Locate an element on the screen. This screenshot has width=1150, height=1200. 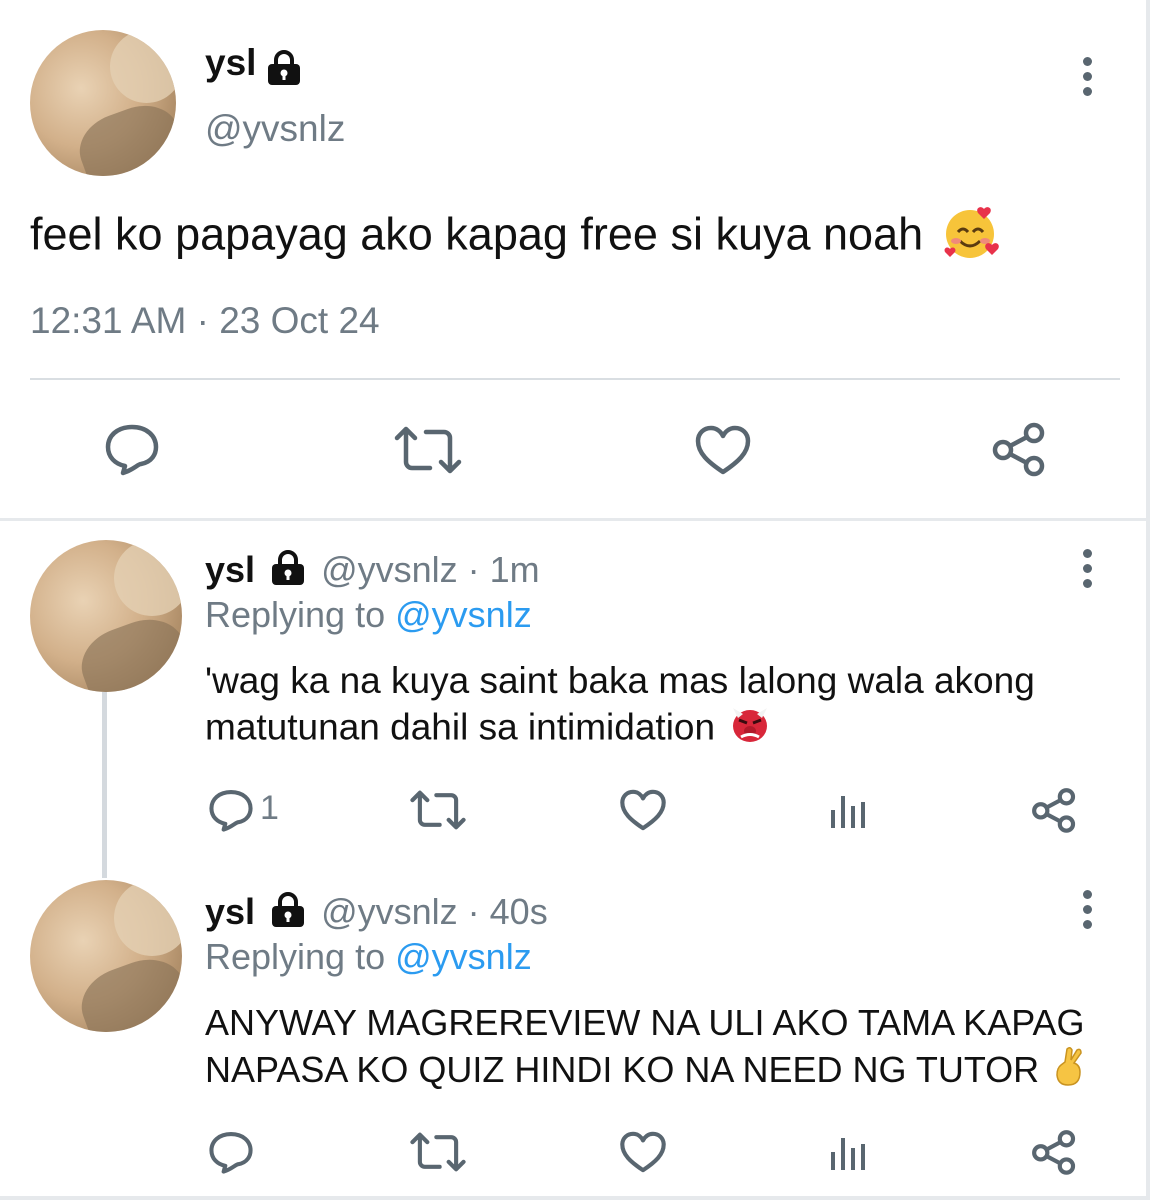
main-timestamp: 12:31 AM · 23 Oct 24 is located at coordinates (205, 321).